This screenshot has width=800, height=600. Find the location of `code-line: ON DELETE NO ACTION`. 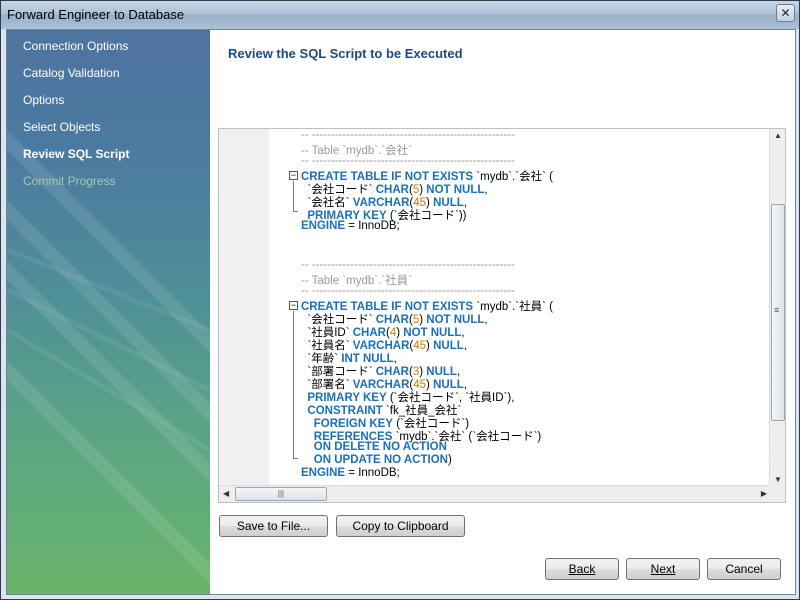

code-line: ON DELETE NO ACTION is located at coordinates (374, 447).